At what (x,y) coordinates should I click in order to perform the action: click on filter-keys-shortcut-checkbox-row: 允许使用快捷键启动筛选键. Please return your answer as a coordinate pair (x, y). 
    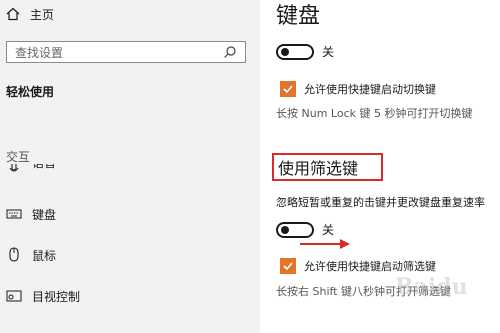
    Looking at the image, I should click on (358, 266).